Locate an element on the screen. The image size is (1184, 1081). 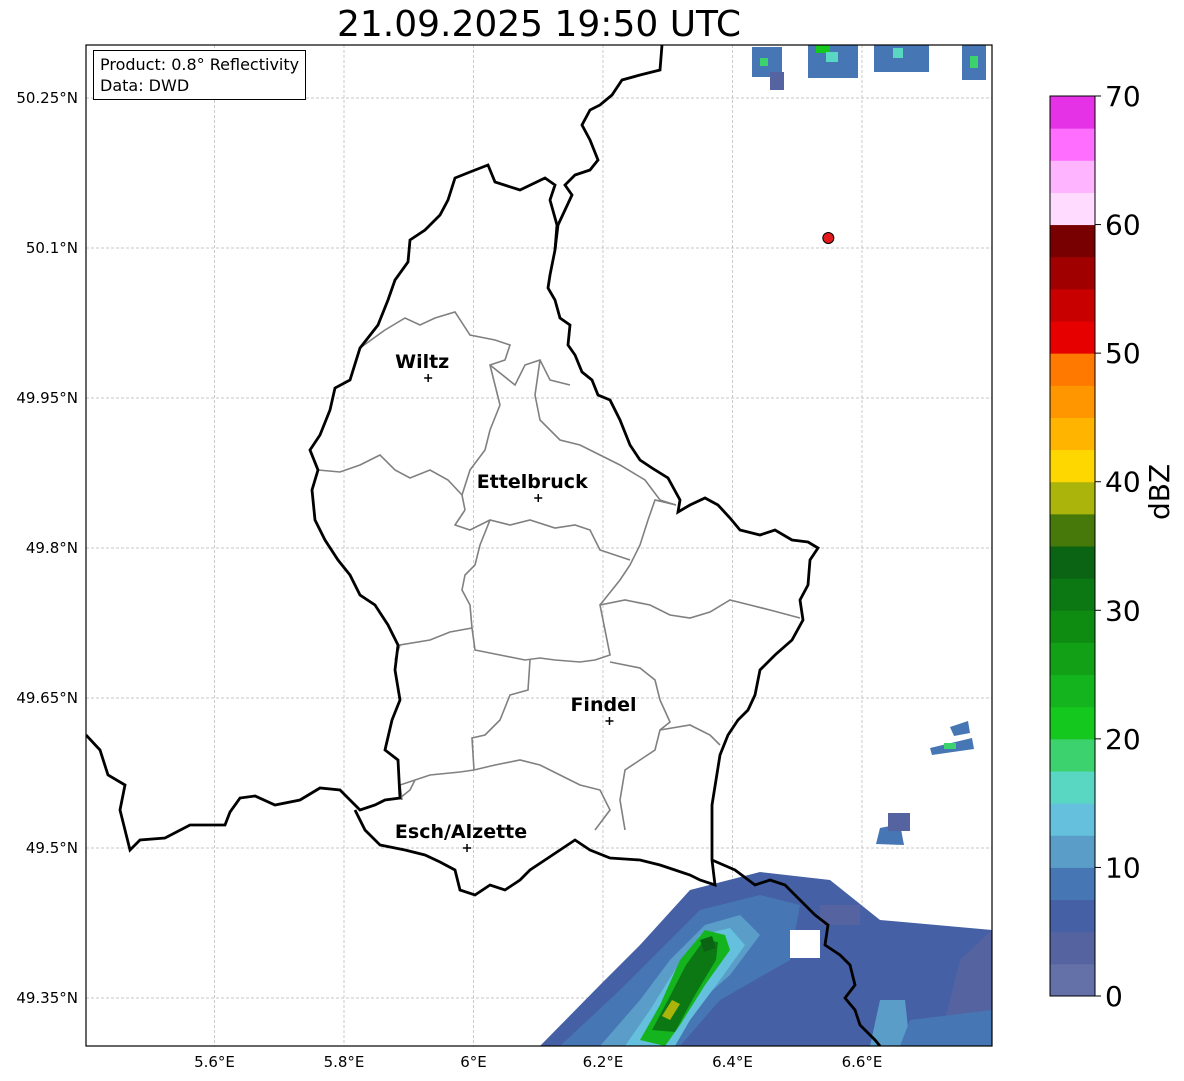
longitude-tick-label: 6.4°E is located at coordinates (732, 1062).